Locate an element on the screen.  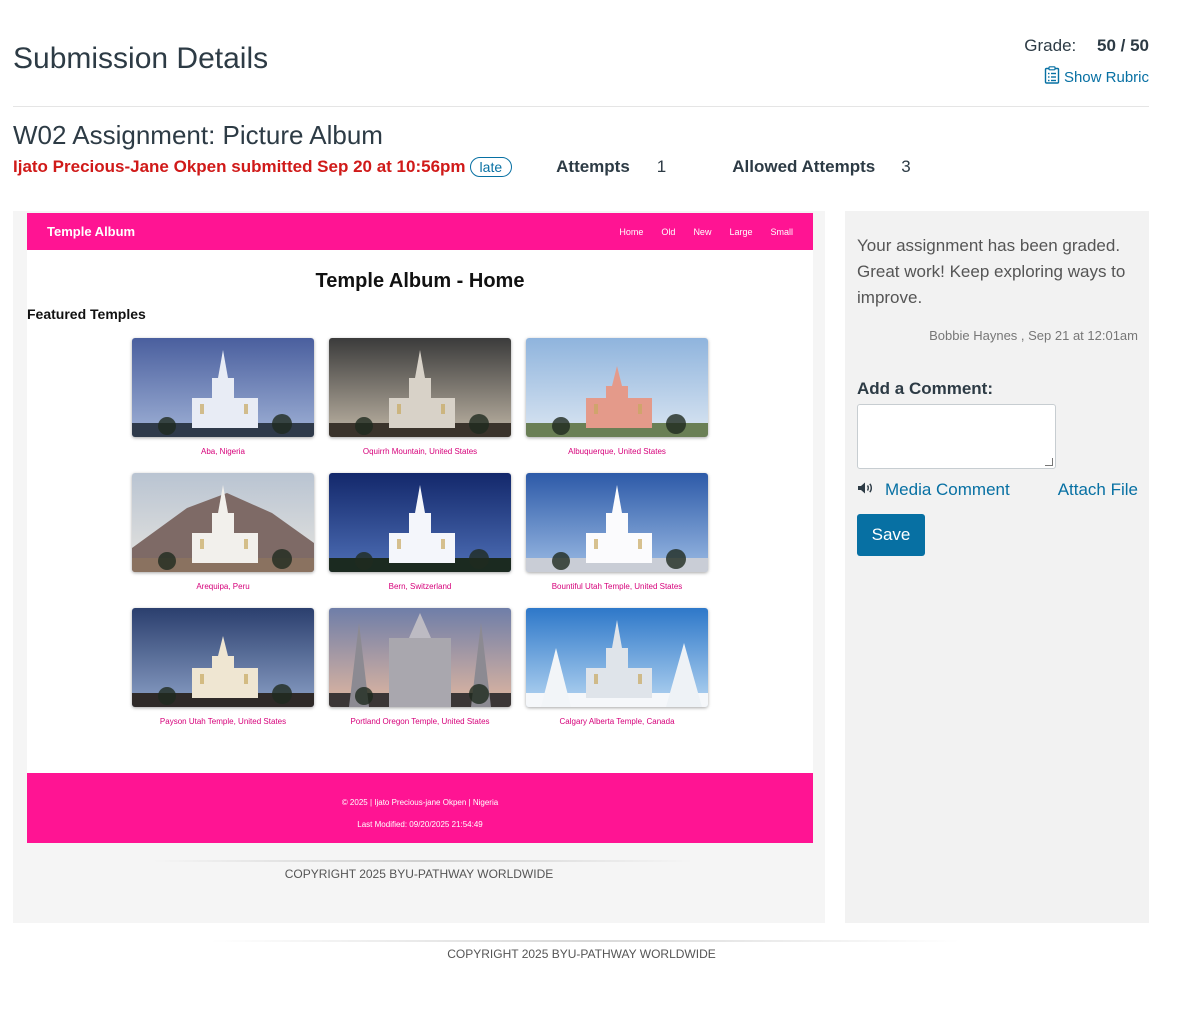
resize-grip-icon is located at coordinates (1049, 462).